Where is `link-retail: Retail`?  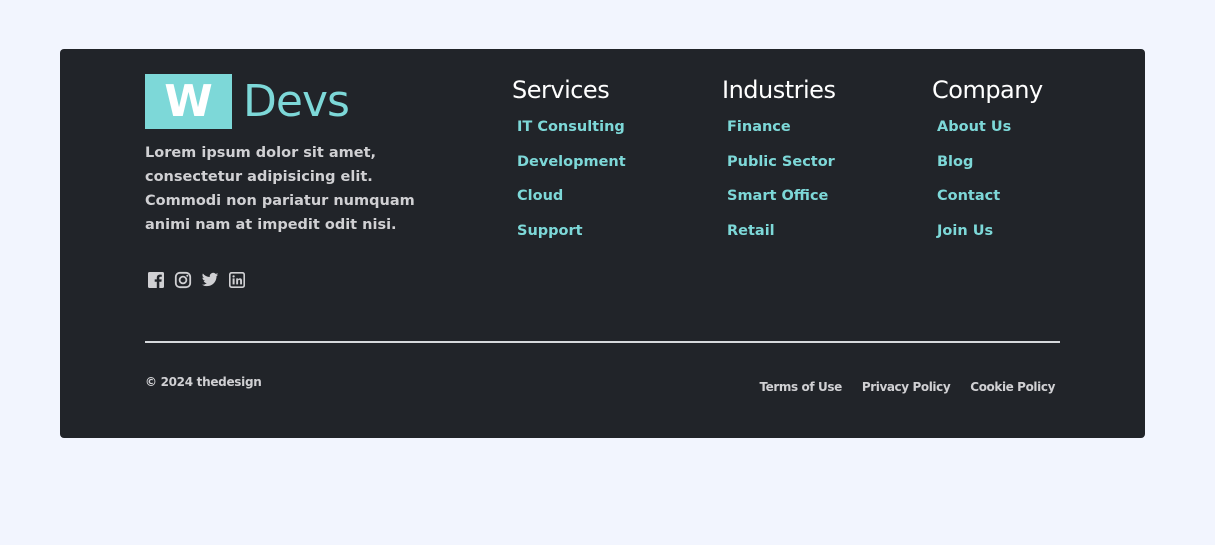
link-retail: Retail is located at coordinates (751, 231).